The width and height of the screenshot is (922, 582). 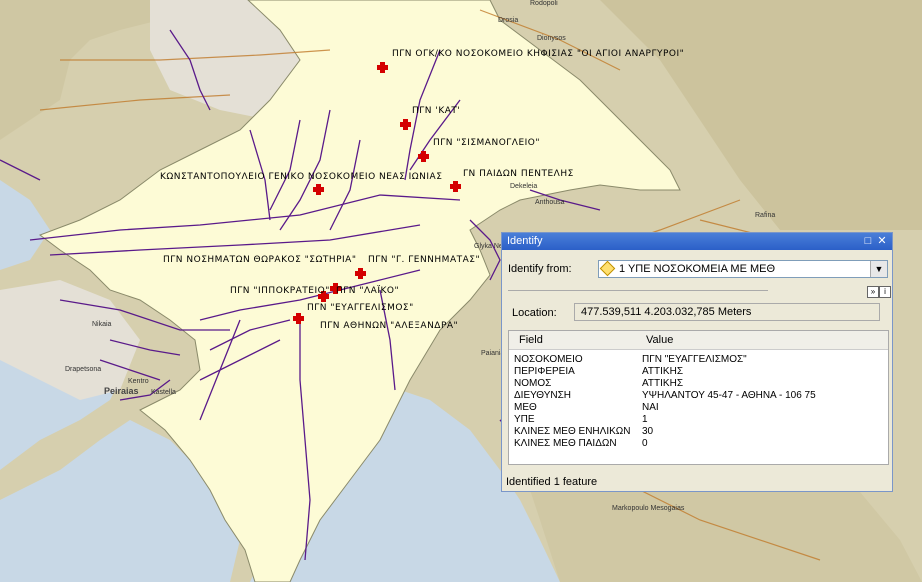 What do you see at coordinates (885, 292) in the screenshot?
I see `info-icon: i` at bounding box center [885, 292].